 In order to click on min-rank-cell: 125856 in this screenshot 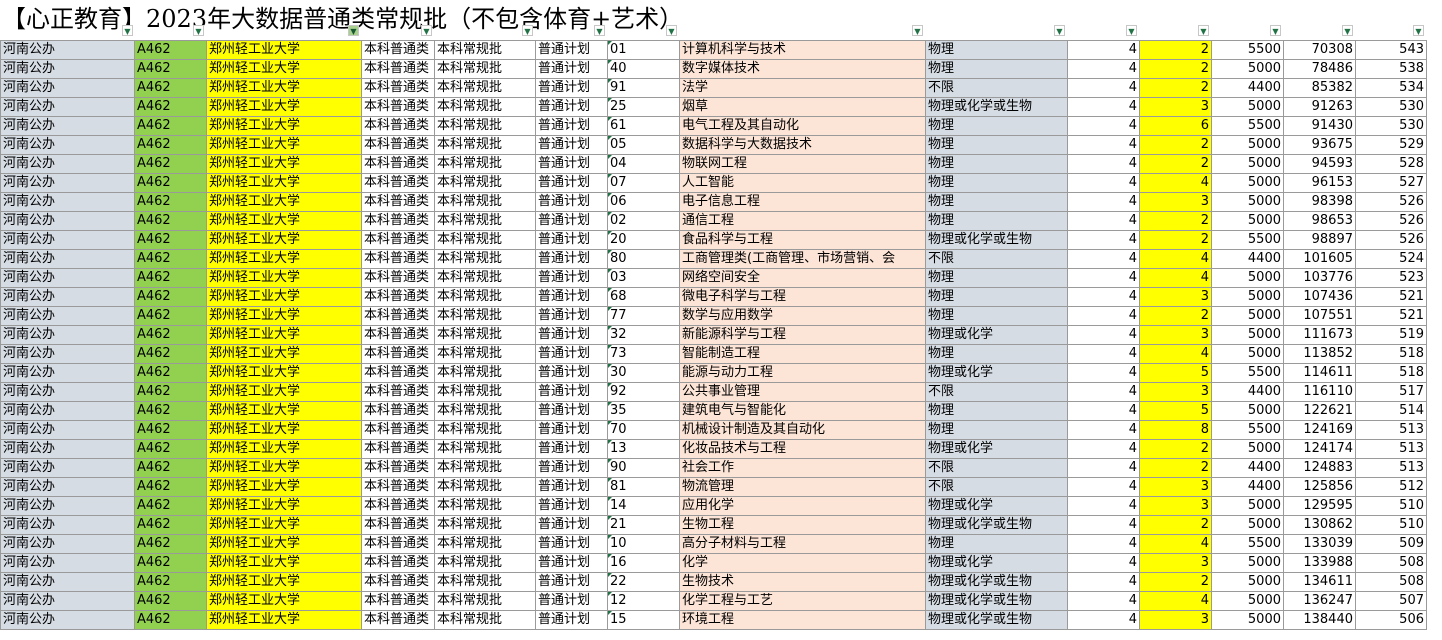, I will do `click(1319, 487)`.